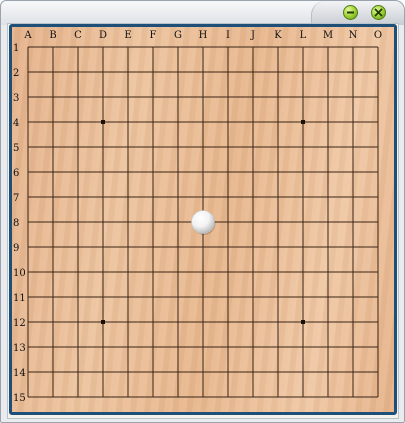 The width and height of the screenshot is (405, 423). What do you see at coordinates (16, 73) in the screenshot?
I see `row-label: 2` at bounding box center [16, 73].